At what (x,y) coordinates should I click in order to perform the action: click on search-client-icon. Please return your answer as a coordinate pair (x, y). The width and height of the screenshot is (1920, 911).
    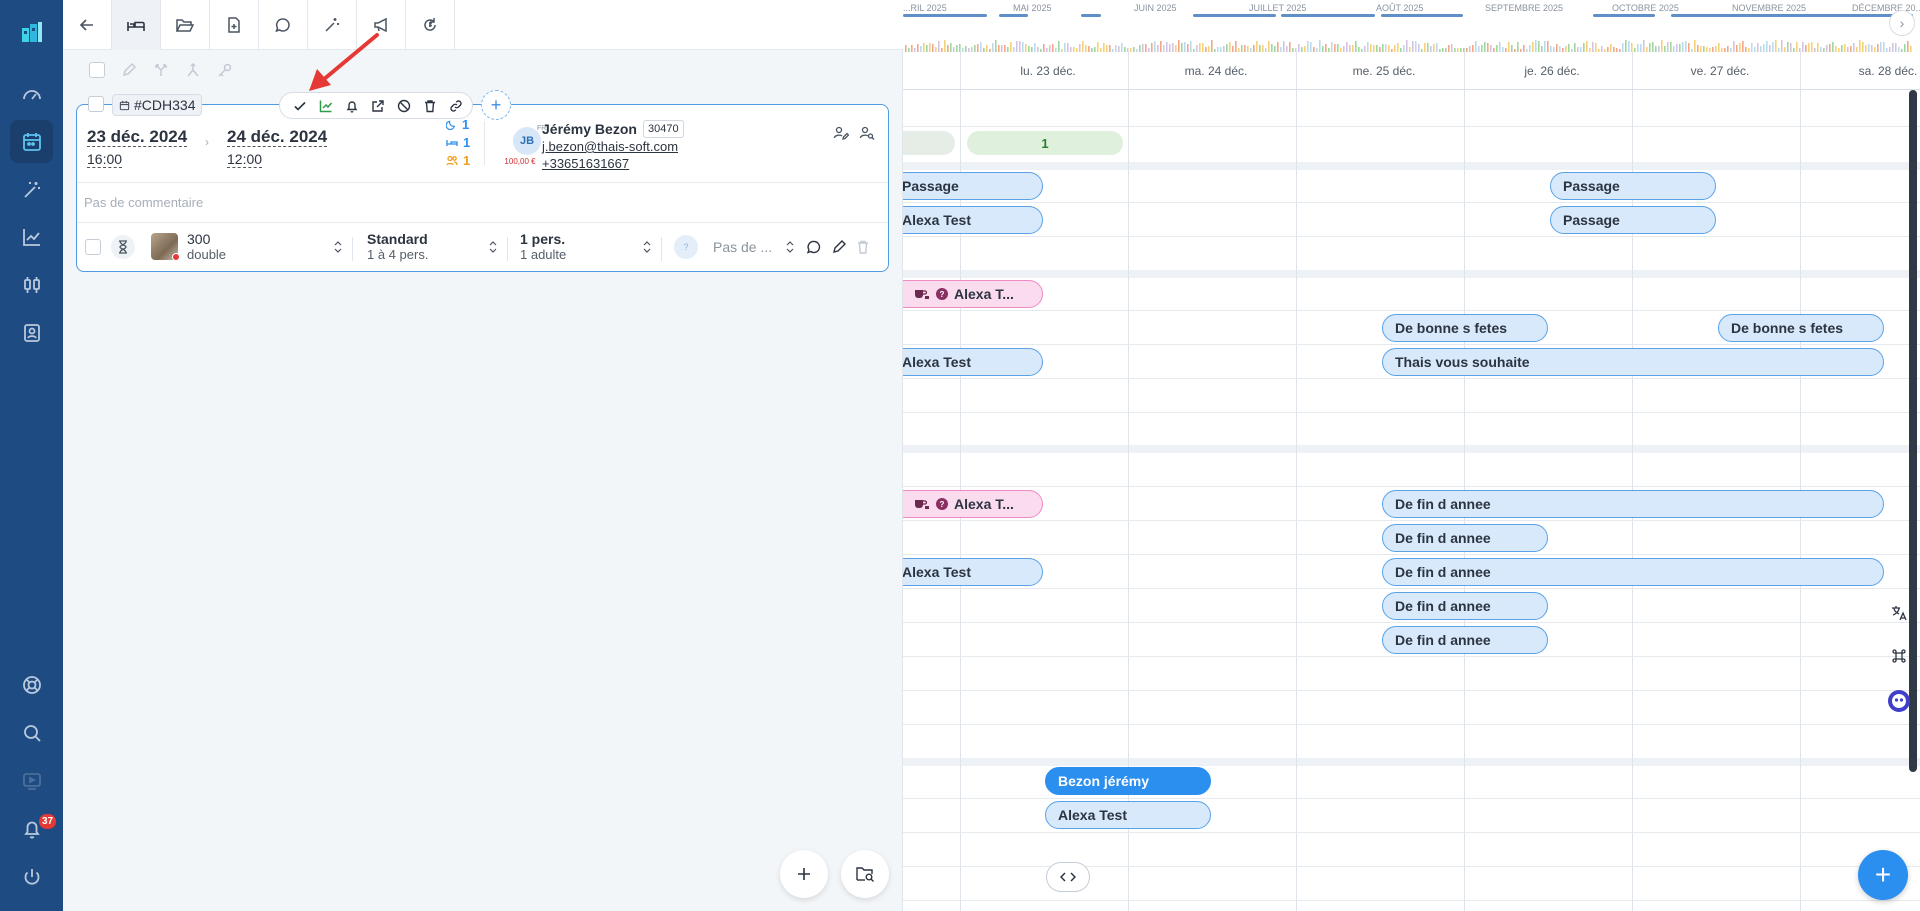
    Looking at the image, I should click on (867, 133).